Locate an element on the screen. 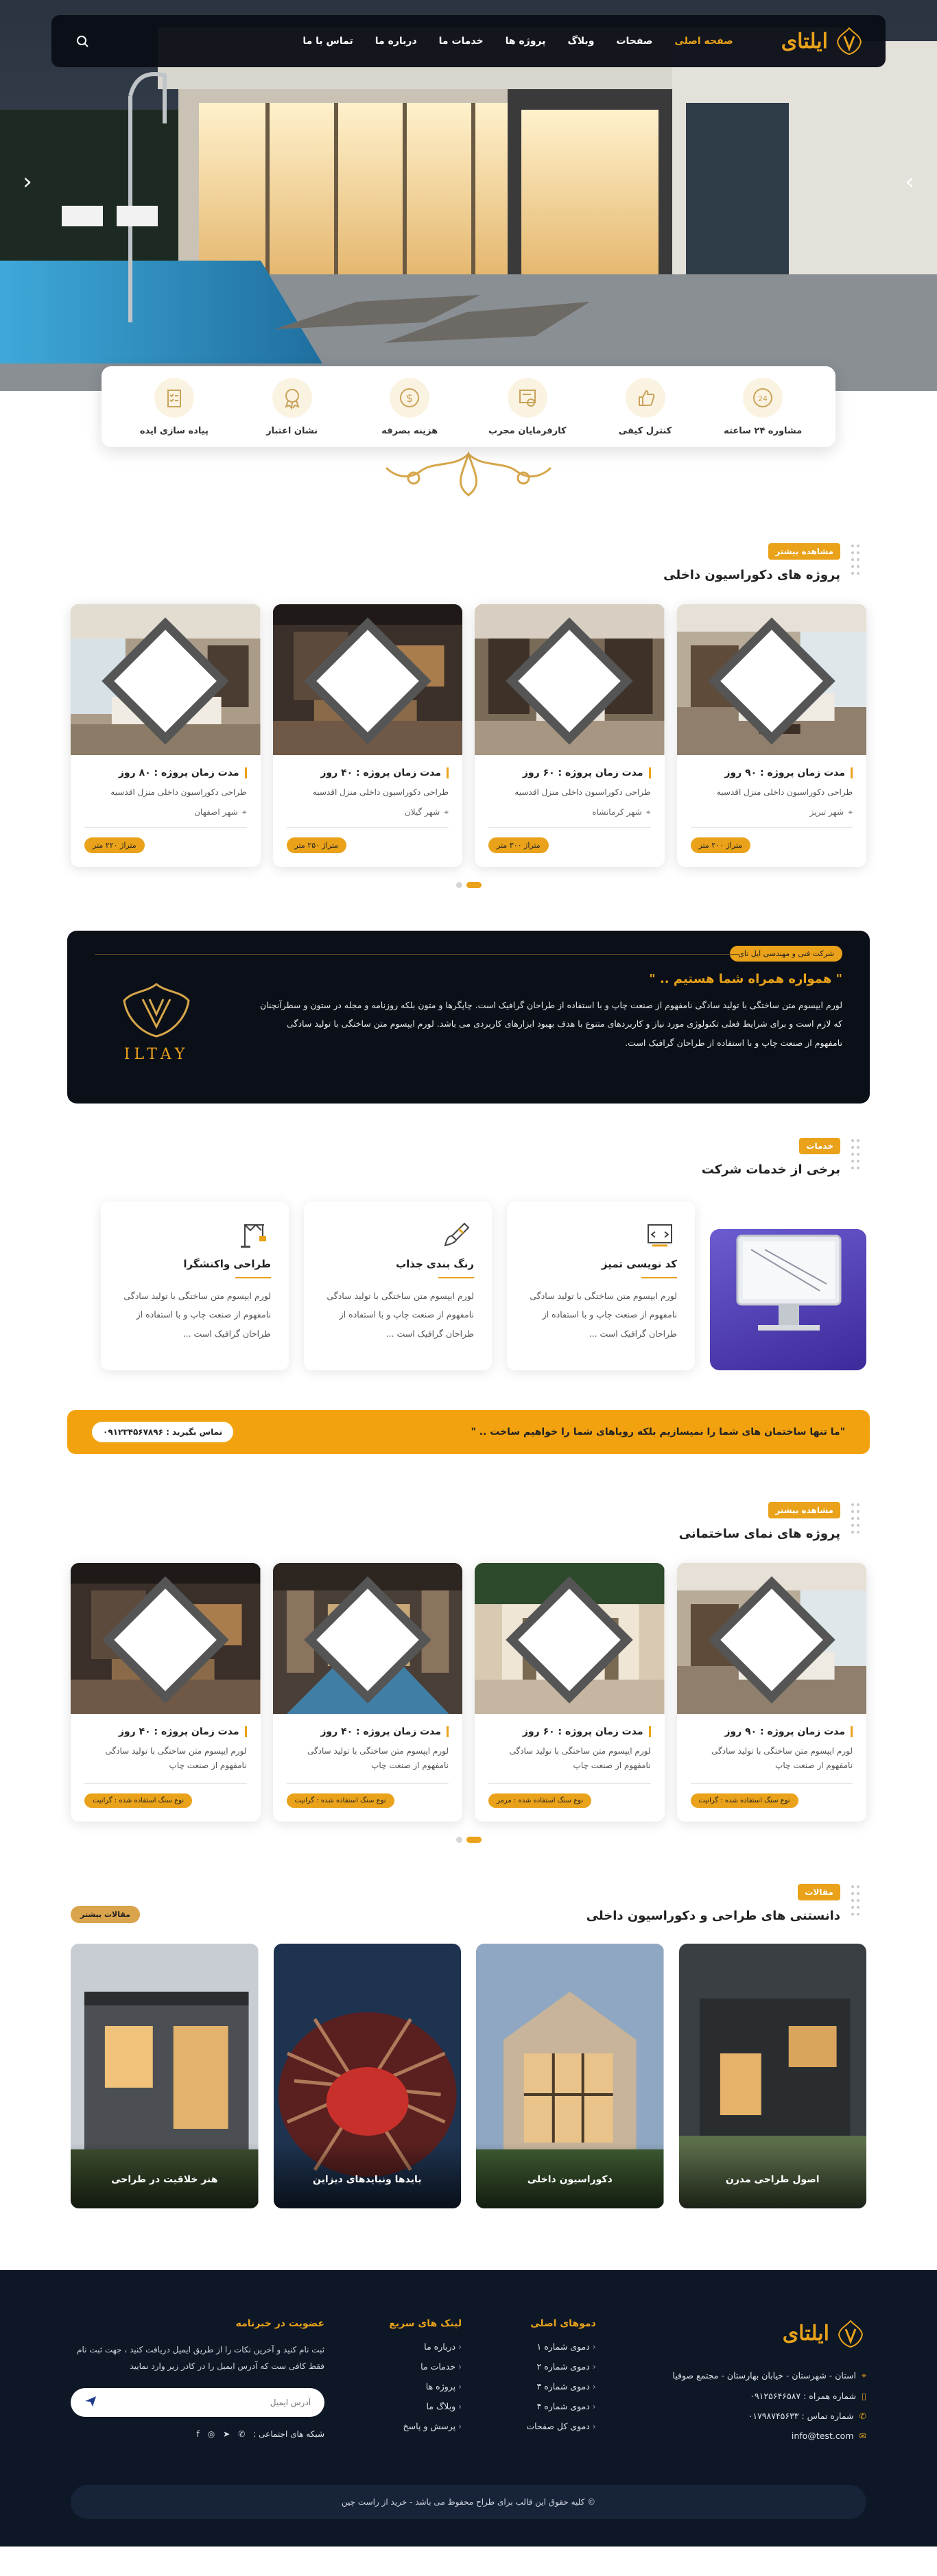 The image size is (937, 2576). project-duration: مدت زمان پروژه : ۶۰ روز is located at coordinates (569, 1731).